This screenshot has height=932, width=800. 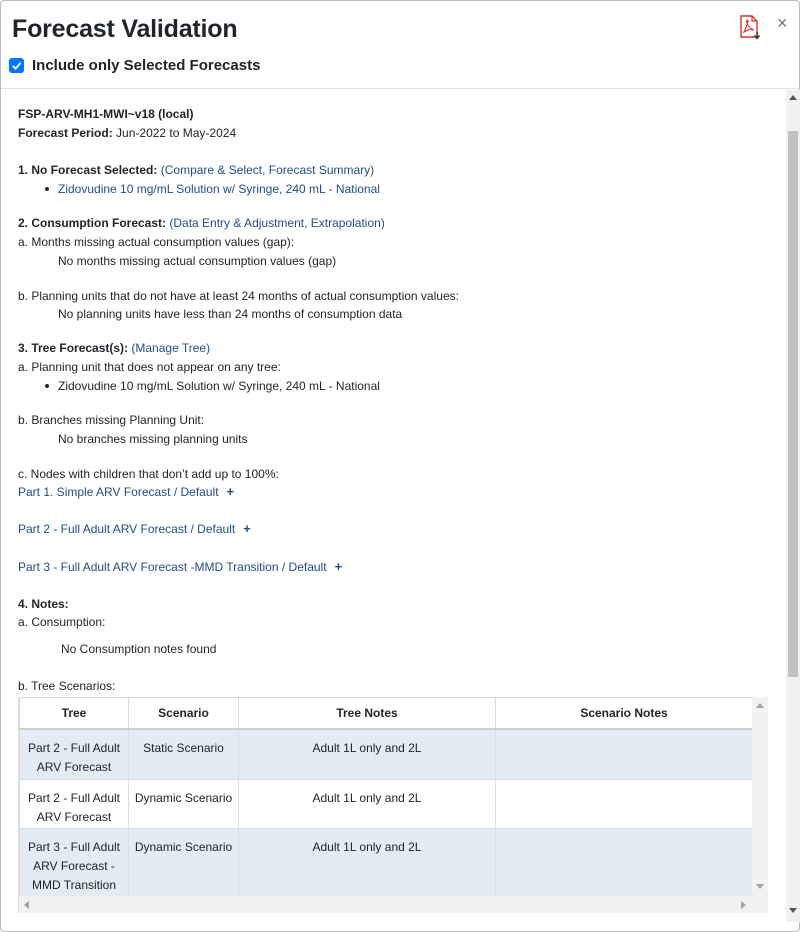 What do you see at coordinates (106, 114) in the screenshot?
I see `program-name: FSP-ARV-MH1-MWI~v18 (local)` at bounding box center [106, 114].